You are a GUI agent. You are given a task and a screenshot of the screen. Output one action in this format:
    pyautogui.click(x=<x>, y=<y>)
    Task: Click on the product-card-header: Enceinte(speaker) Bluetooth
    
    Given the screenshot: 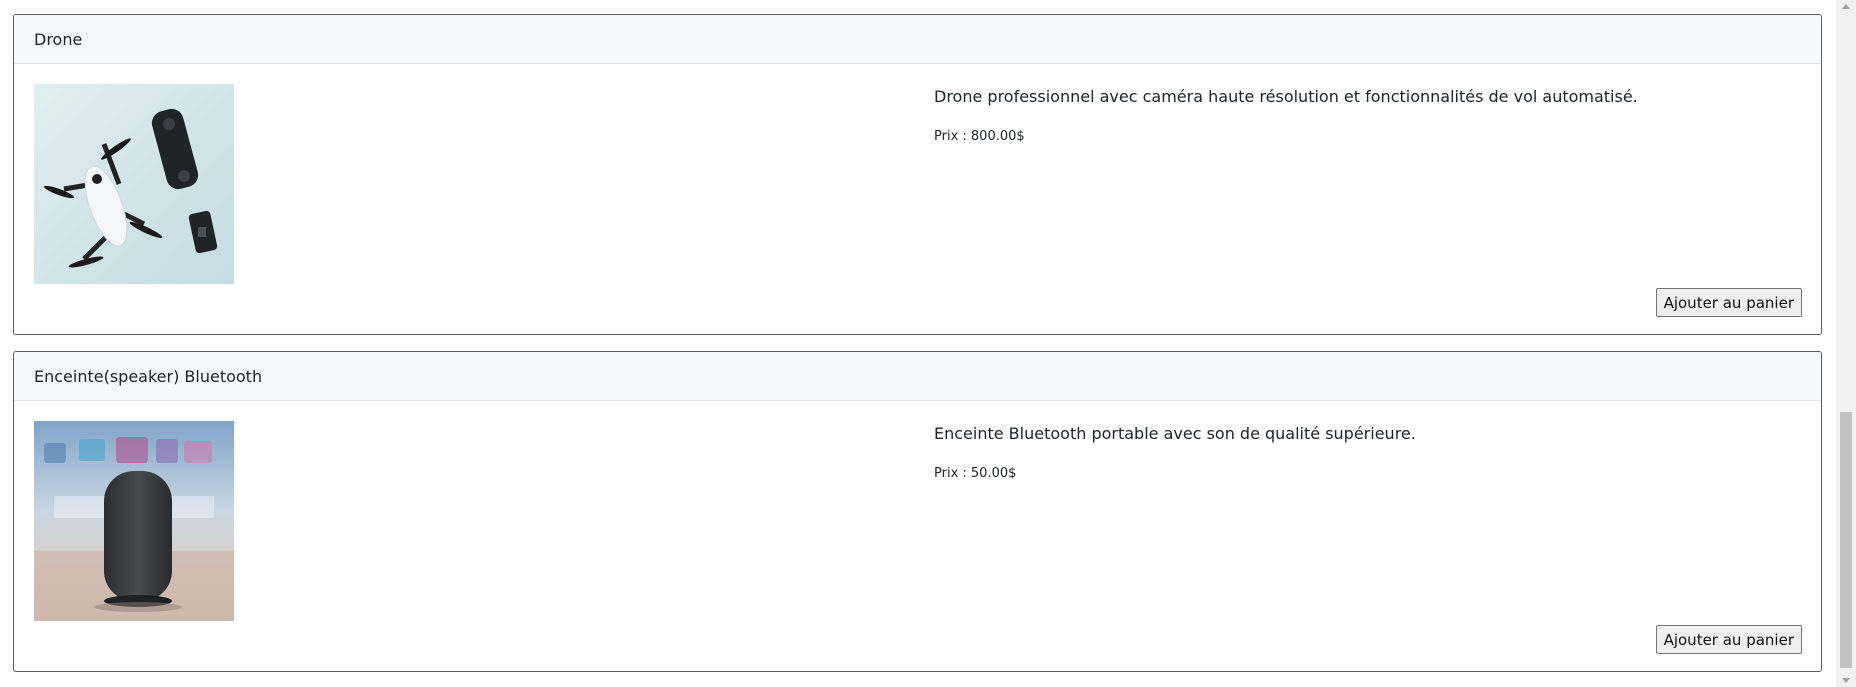 What is the action you would take?
    pyautogui.click(x=917, y=376)
    